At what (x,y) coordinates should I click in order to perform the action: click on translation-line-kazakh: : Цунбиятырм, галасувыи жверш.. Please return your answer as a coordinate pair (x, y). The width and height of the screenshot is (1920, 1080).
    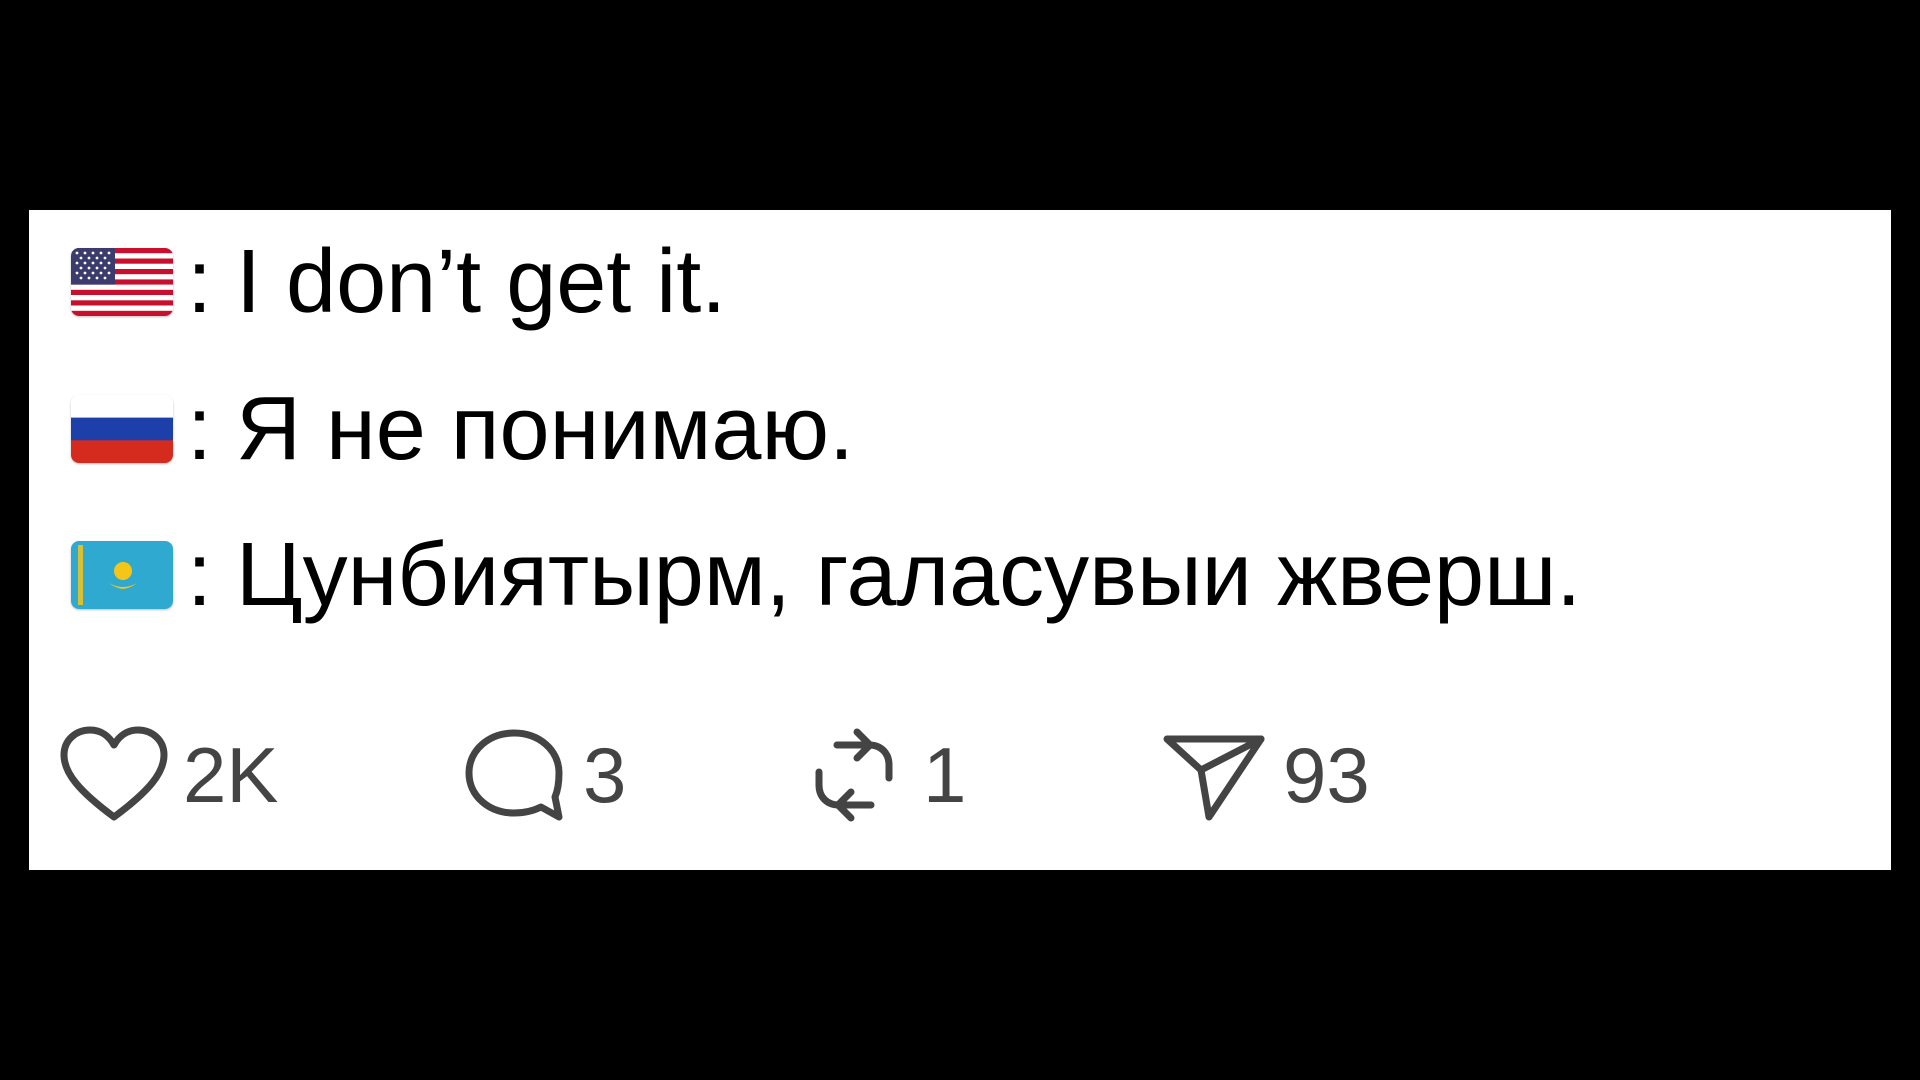
    Looking at the image, I should click on (826, 575).